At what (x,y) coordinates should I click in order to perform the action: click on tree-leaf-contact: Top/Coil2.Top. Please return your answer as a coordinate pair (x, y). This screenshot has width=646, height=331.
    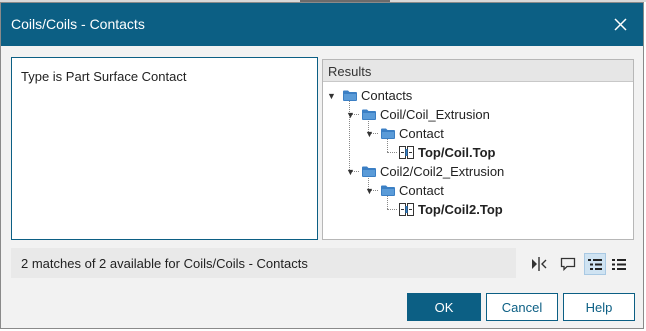
    Looking at the image, I should click on (451, 209).